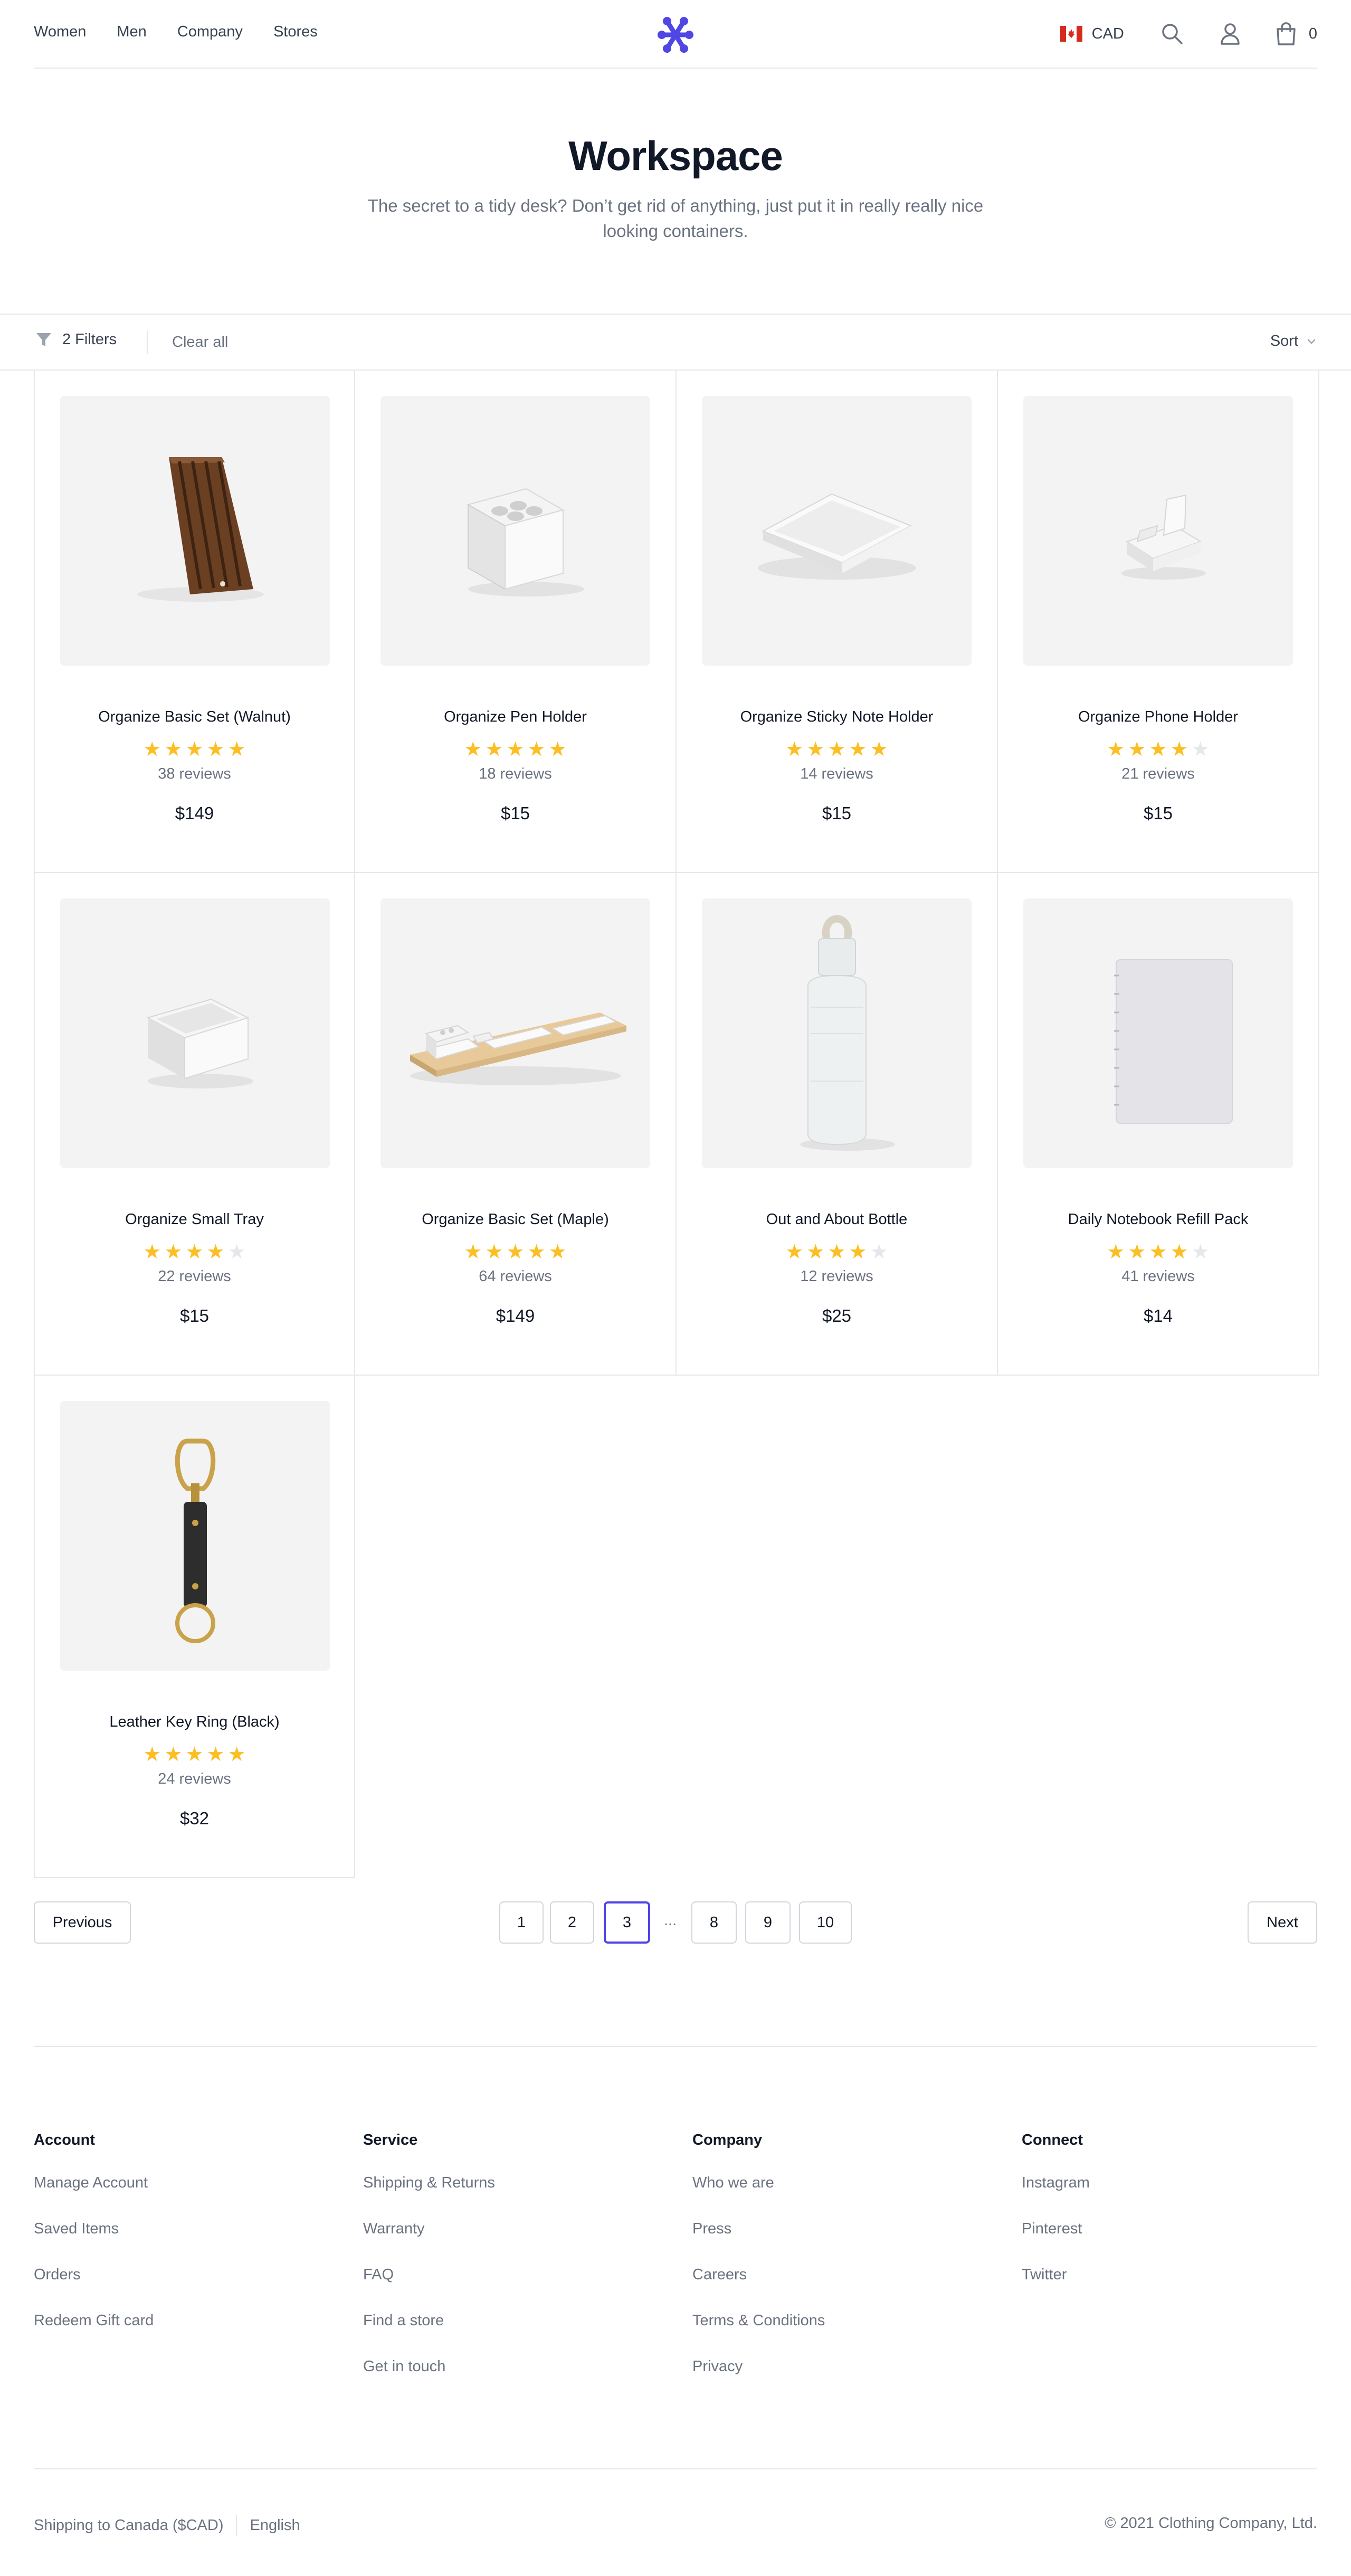 This screenshot has height=2576, width=1351. What do you see at coordinates (1230, 34) in the screenshot?
I see `account-icon` at bounding box center [1230, 34].